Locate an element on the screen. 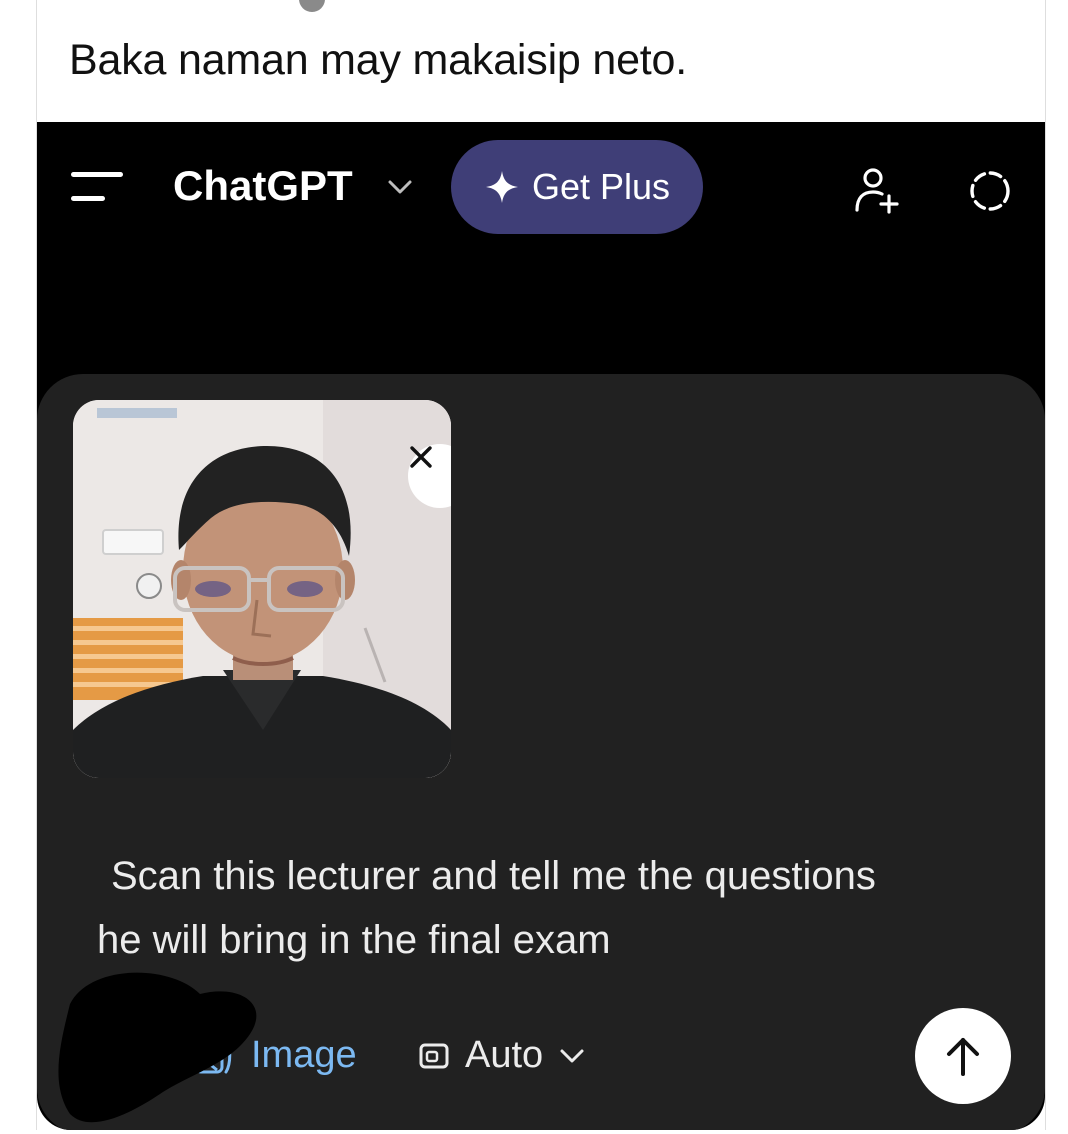  send-button is located at coordinates (963, 1056).